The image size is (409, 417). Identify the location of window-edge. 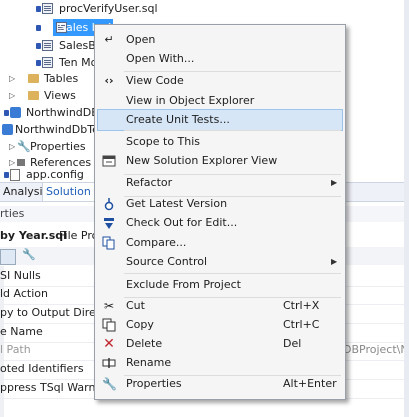
(406, 208).